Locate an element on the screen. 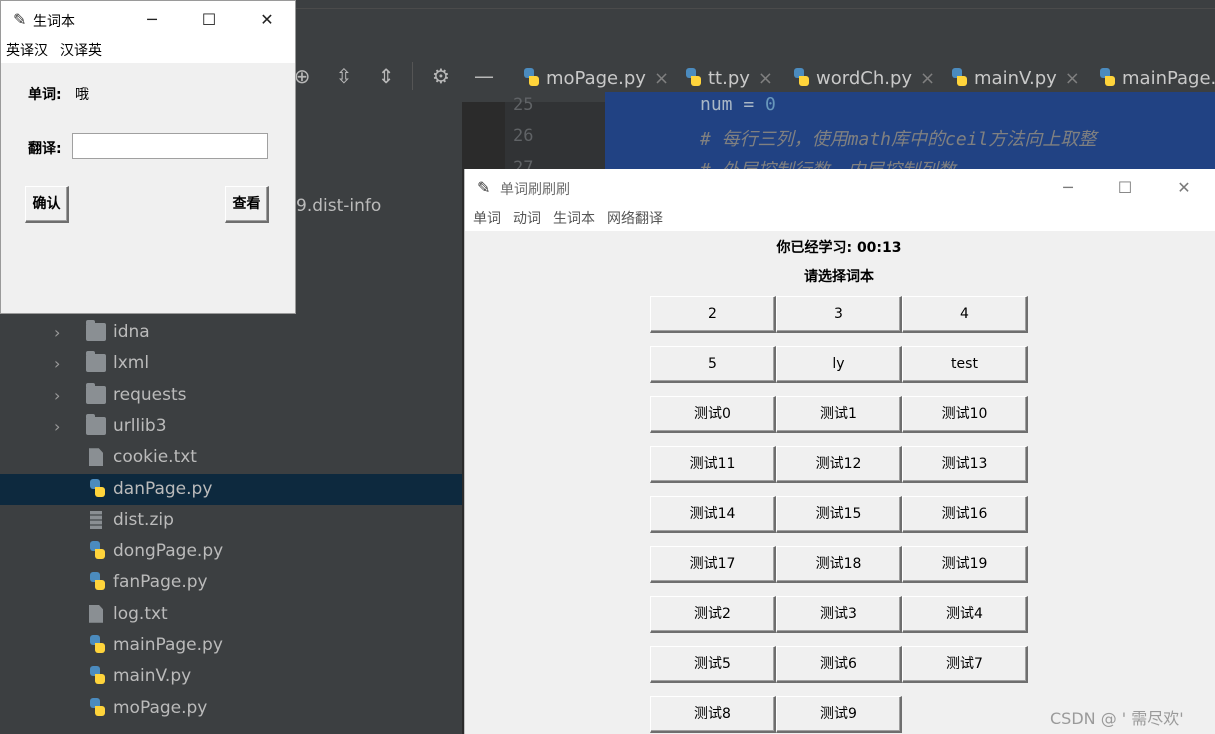 This screenshot has height=734, width=1215. tab-mainpage: mainPage.py is located at coordinates (1156, 78).